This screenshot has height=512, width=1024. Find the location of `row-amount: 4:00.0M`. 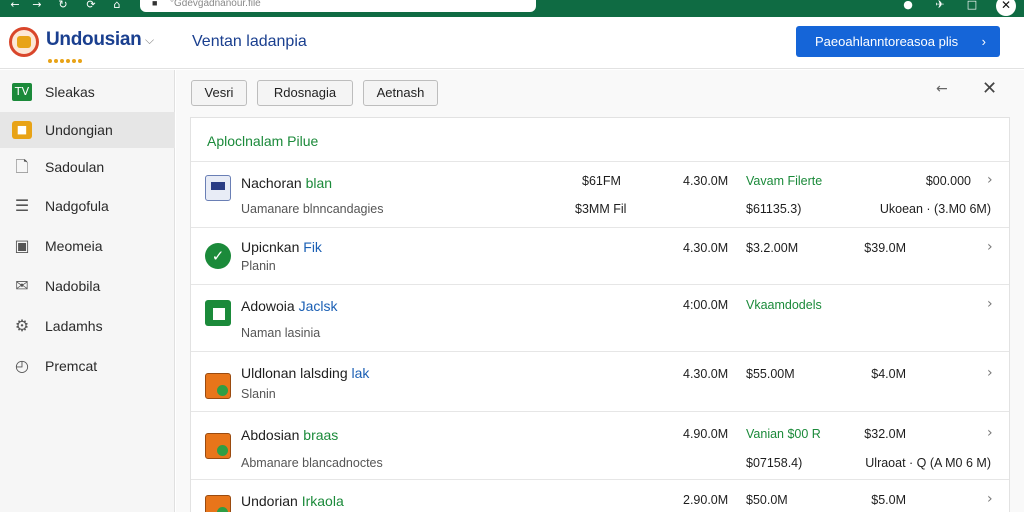

row-amount: 4:00.0M is located at coordinates (706, 305).